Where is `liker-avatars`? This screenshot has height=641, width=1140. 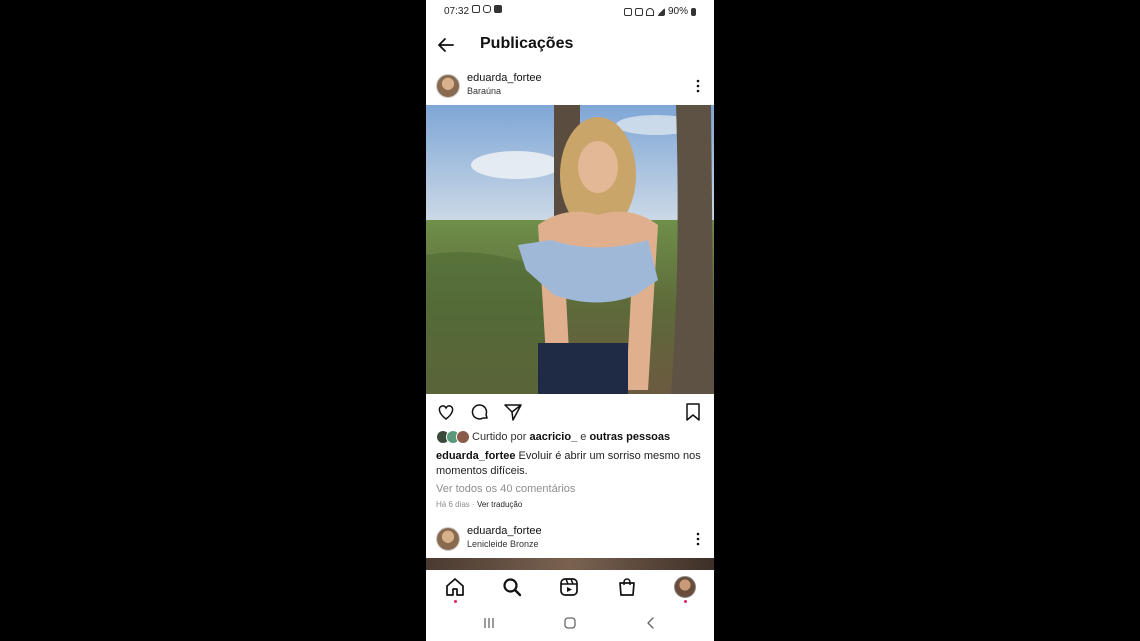 liker-avatars is located at coordinates (453, 437).